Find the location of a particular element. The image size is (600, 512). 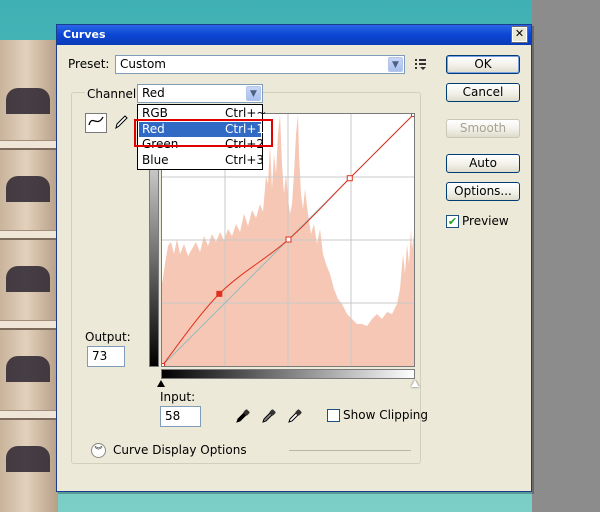

preview-checkbox: ✔ is located at coordinates (452, 221).